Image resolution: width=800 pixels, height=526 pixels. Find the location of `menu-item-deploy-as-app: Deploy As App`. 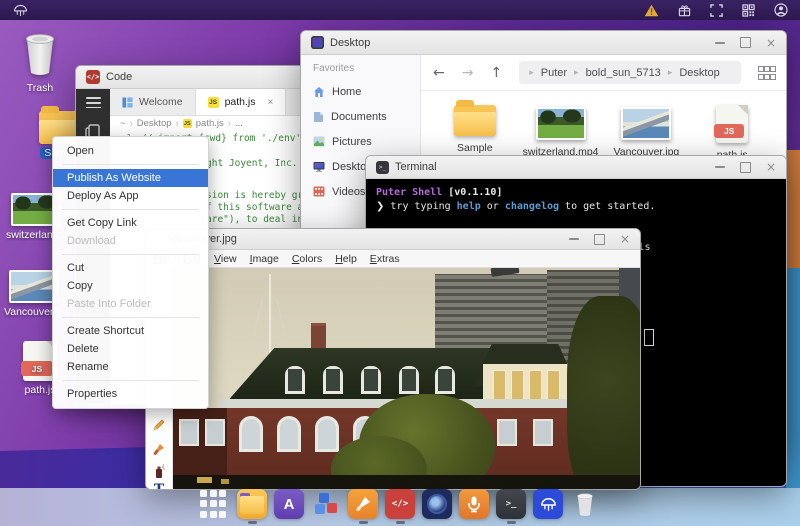

menu-item-deploy-as-app: Deploy As App is located at coordinates (130, 196).